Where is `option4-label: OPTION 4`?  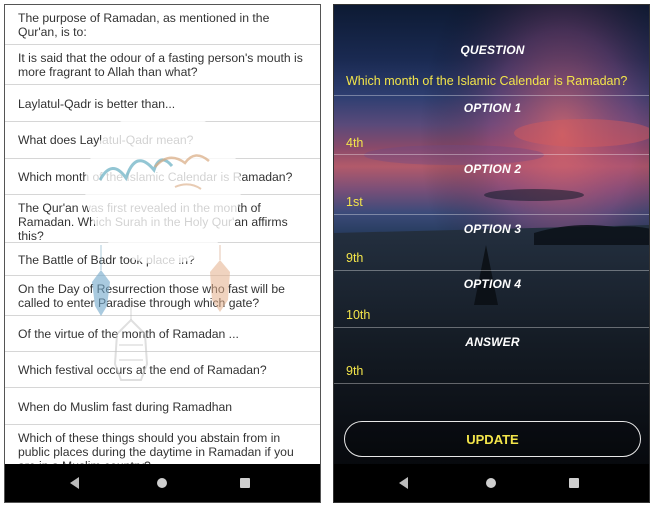 option4-label: OPTION 4 is located at coordinates (492, 284).